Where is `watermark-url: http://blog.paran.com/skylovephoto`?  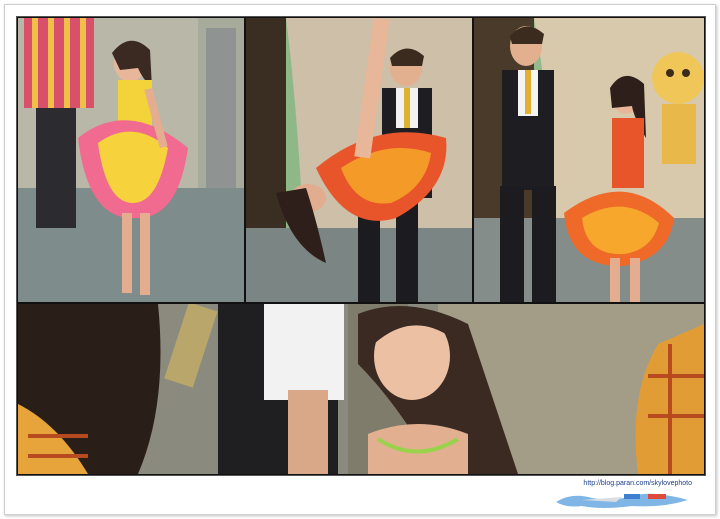 watermark-url: http://blog.paran.com/skylovephoto is located at coordinates (637, 483).